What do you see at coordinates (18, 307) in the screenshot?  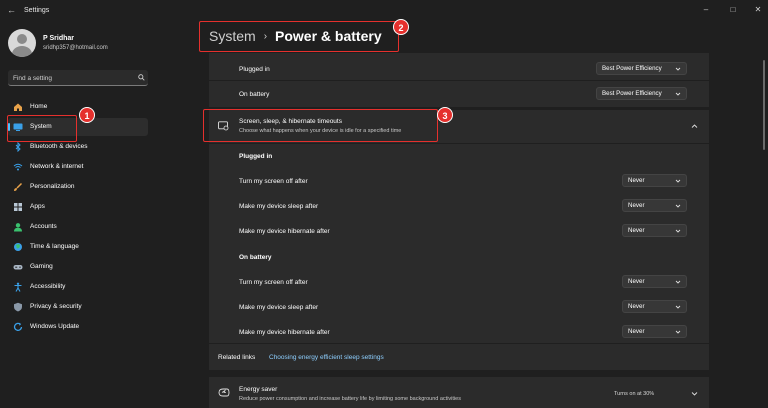 I see `shield-icon` at bounding box center [18, 307].